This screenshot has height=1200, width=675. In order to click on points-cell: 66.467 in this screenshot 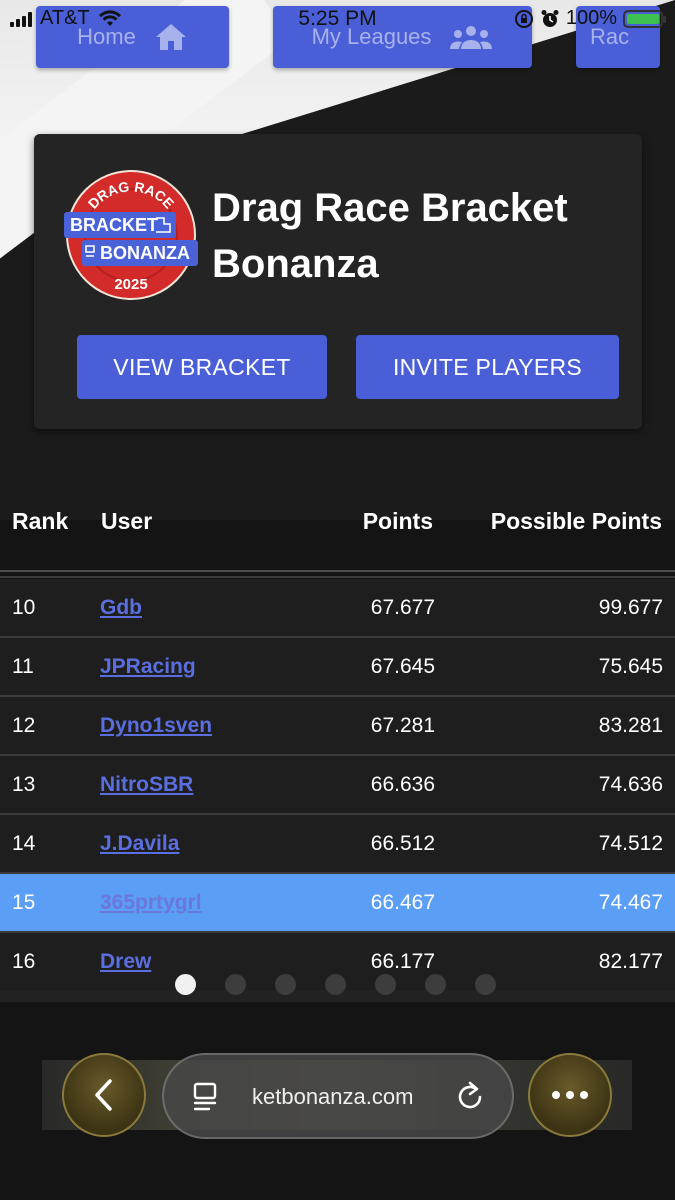, I will do `click(402, 902)`.